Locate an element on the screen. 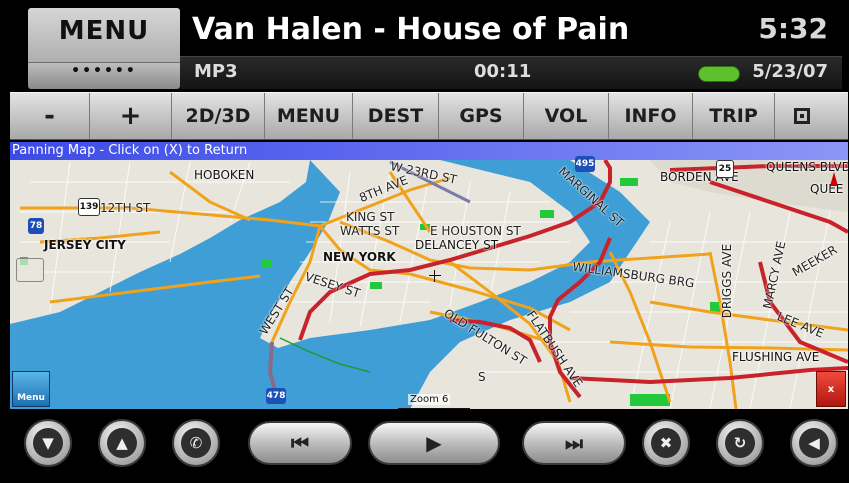  map-label: NEW YORK is located at coordinates (359, 257).